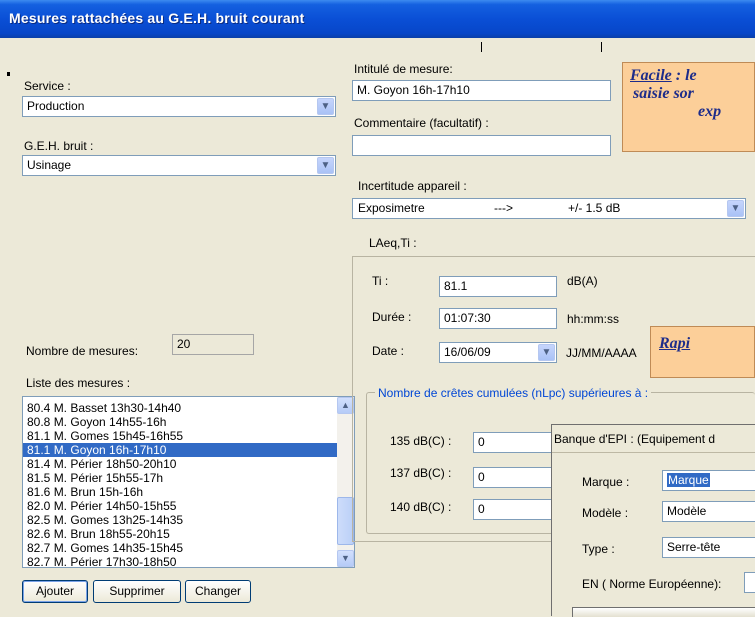 The width and height of the screenshot is (755, 617). Describe the element at coordinates (8, 74) in the screenshot. I see `top-line-mark` at that location.